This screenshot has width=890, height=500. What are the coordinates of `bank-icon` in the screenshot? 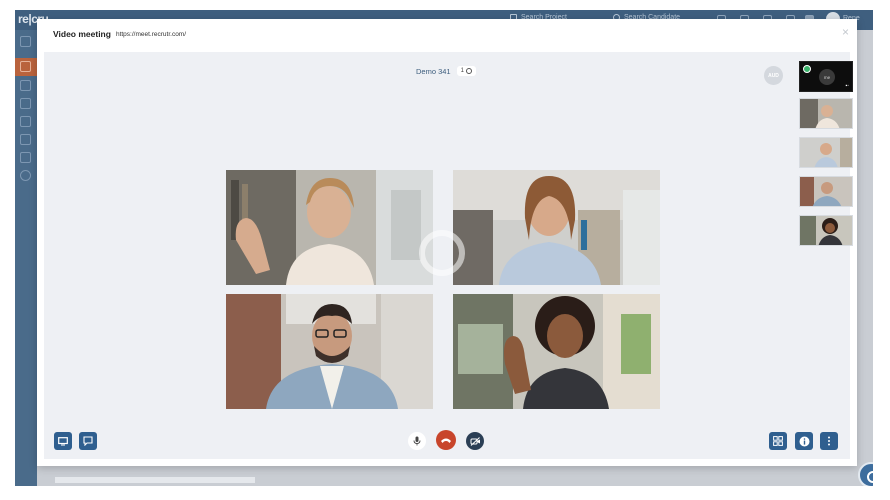 It's located at (25, 66).